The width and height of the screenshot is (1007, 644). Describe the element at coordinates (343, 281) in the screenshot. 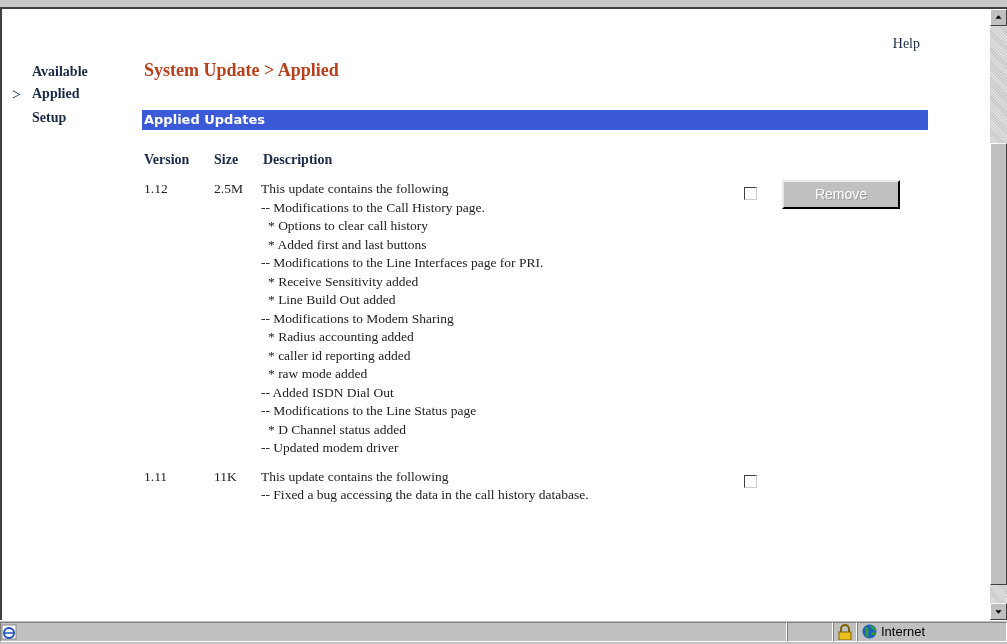

I see `description-line: * Receive Sensitivity added` at that location.